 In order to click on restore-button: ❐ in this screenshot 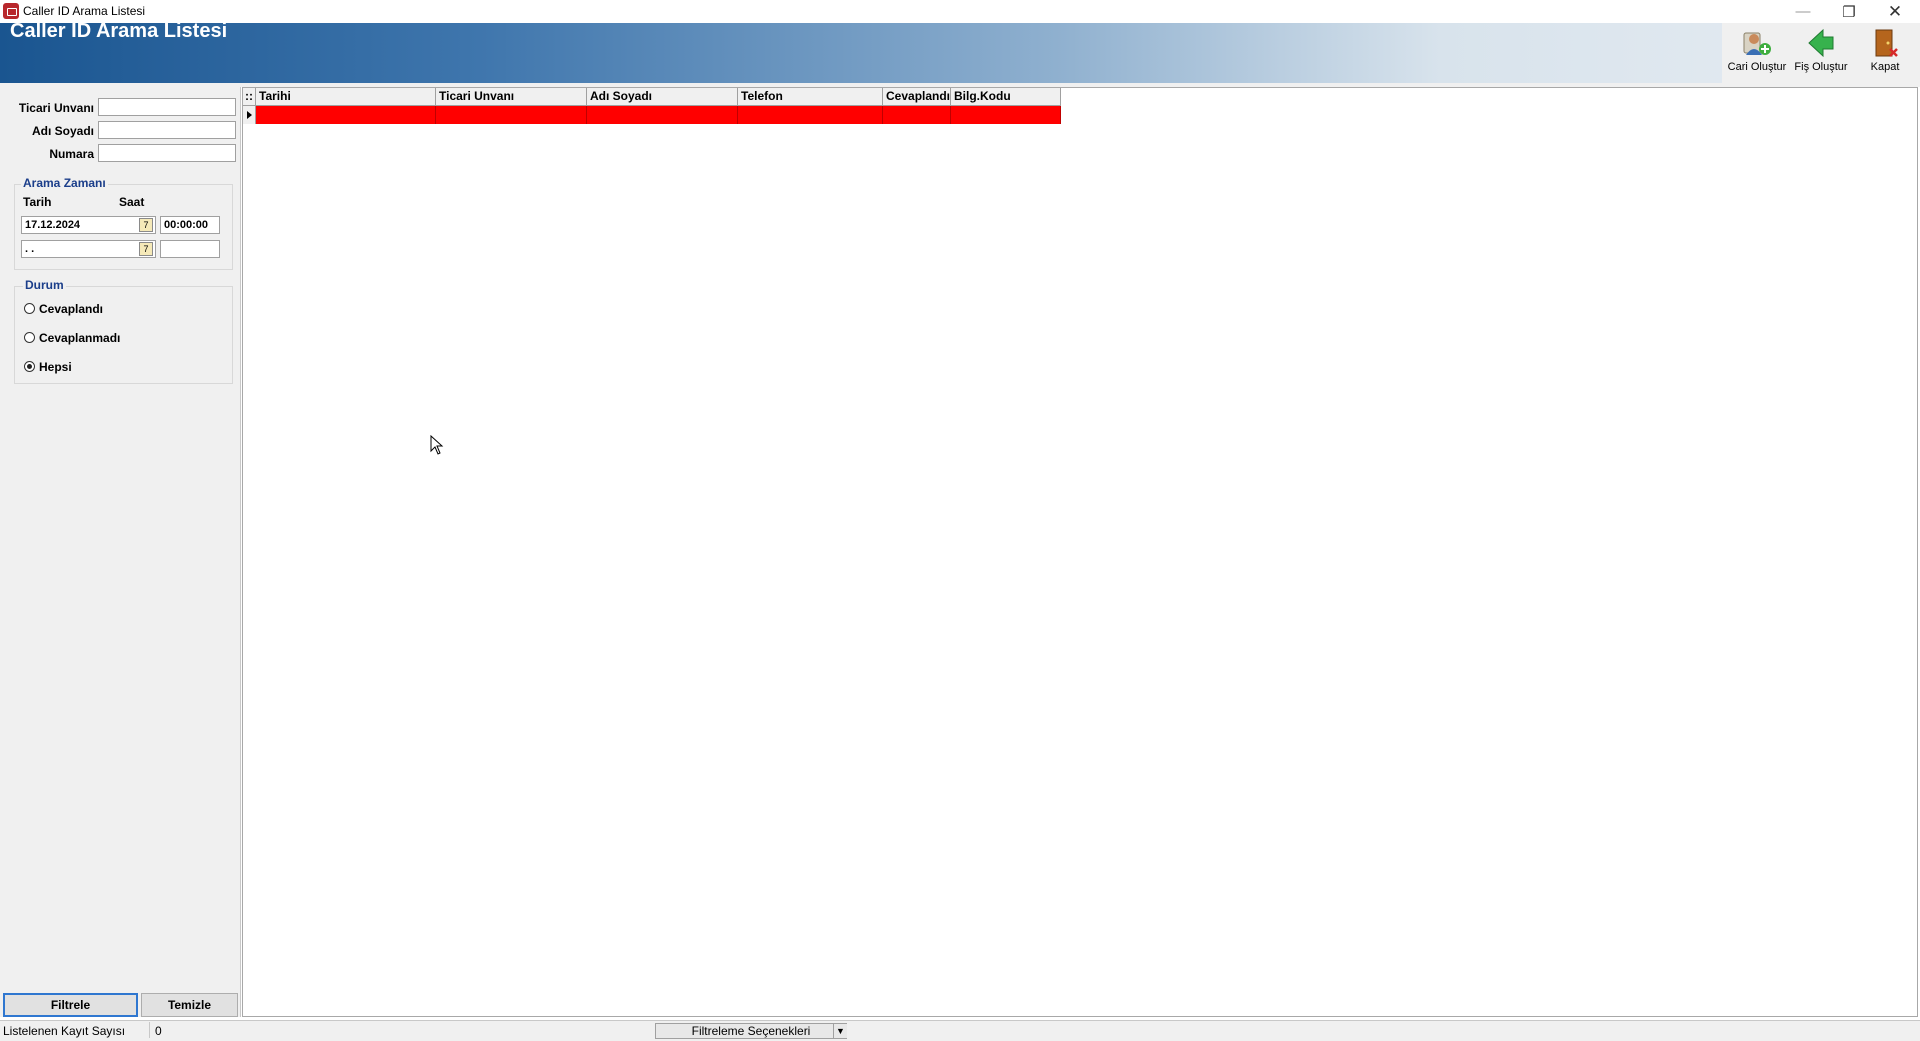, I will do `click(1849, 11)`.